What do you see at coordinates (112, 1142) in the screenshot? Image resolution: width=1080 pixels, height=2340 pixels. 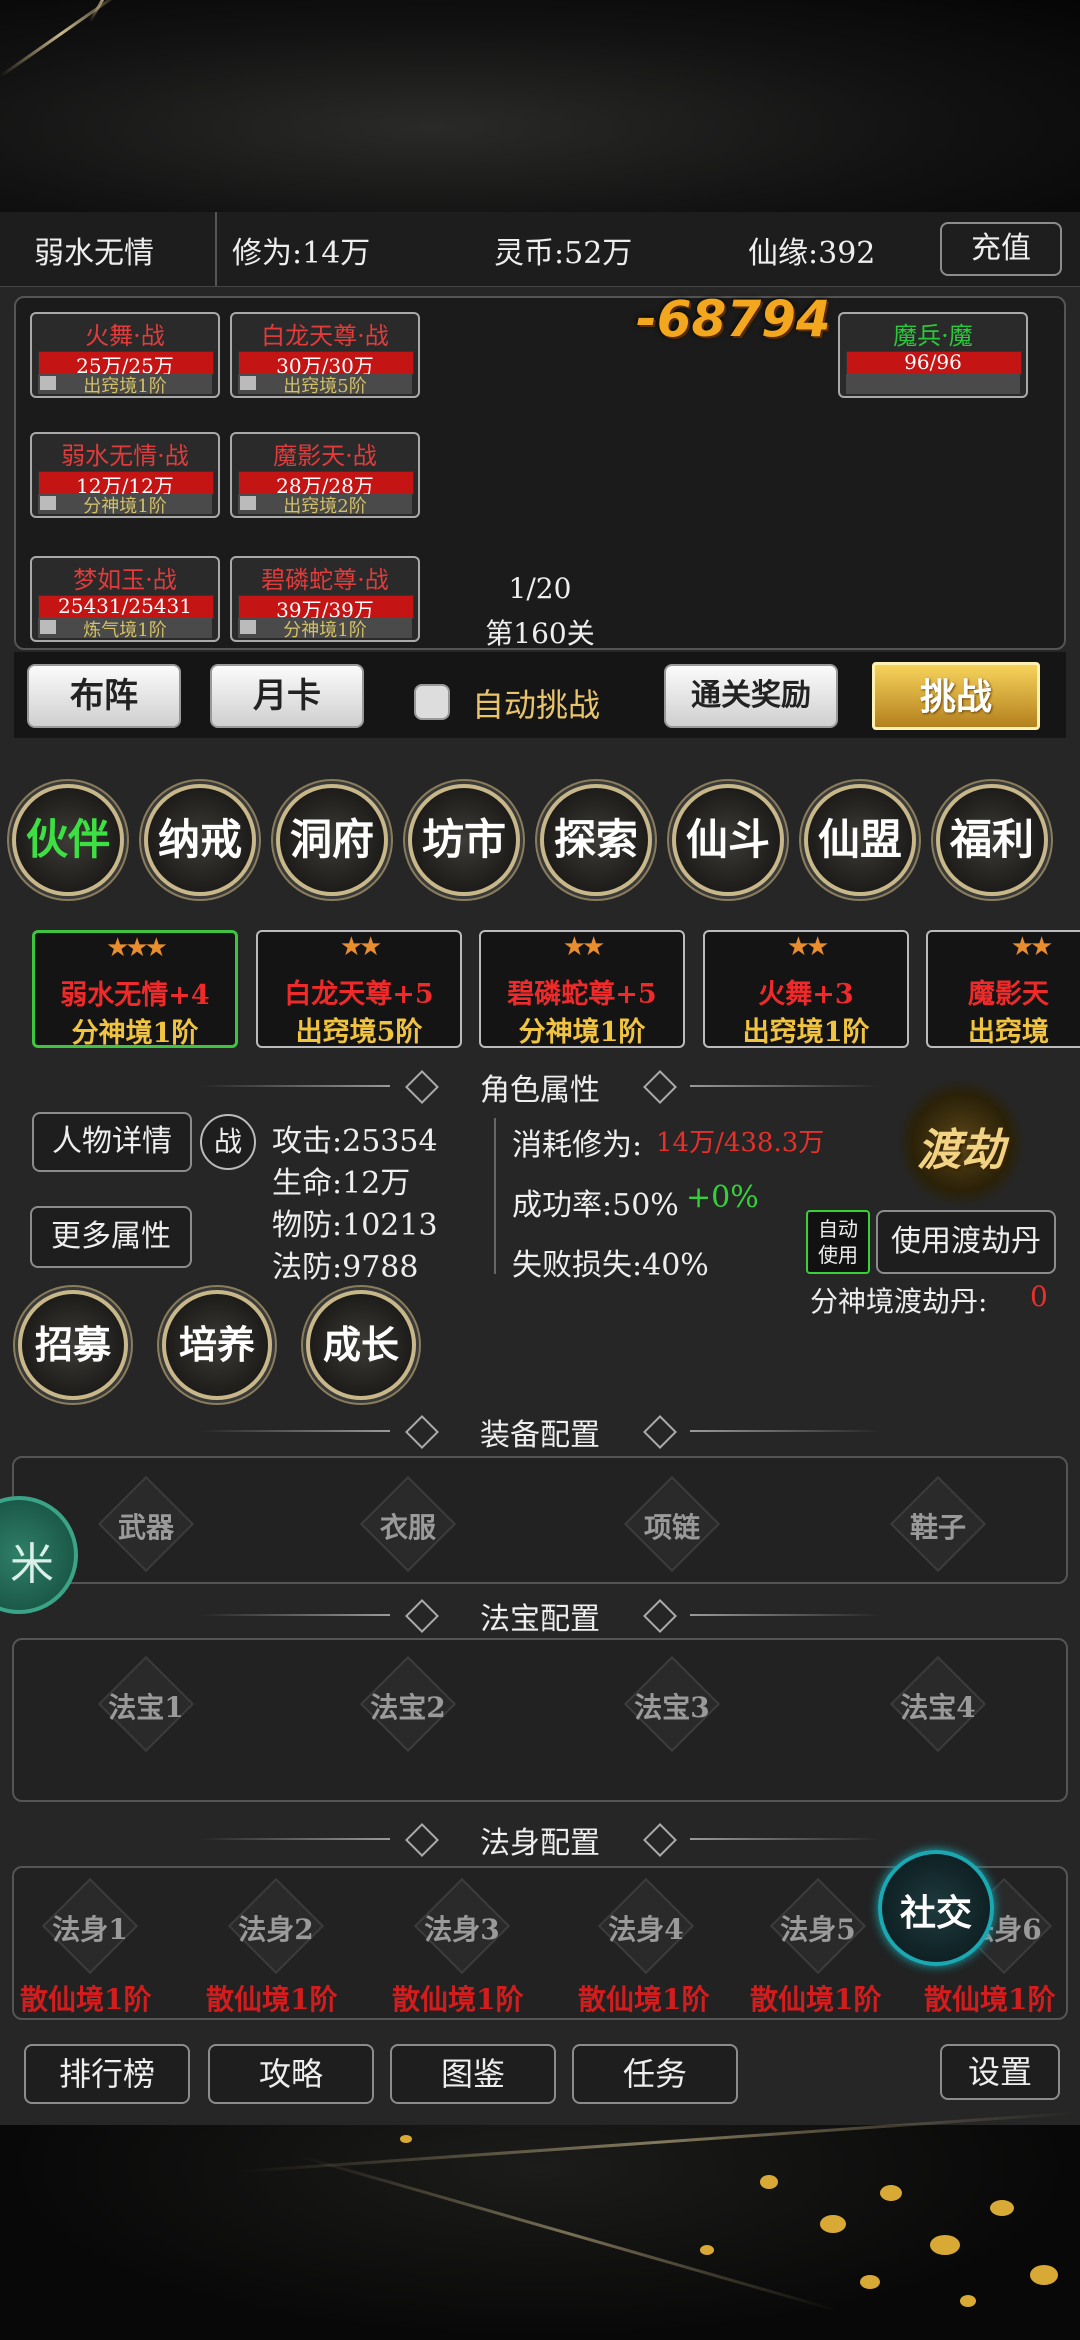 I see `character-detail-button: 人物详情` at bounding box center [112, 1142].